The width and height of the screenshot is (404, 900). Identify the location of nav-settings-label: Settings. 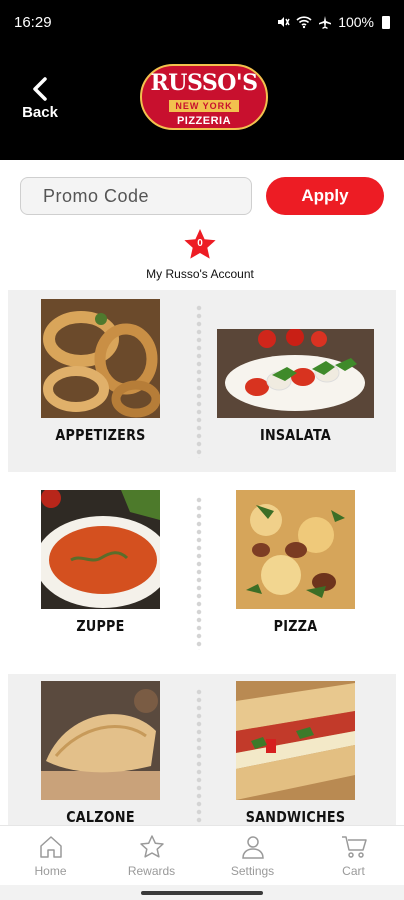
(252, 871).